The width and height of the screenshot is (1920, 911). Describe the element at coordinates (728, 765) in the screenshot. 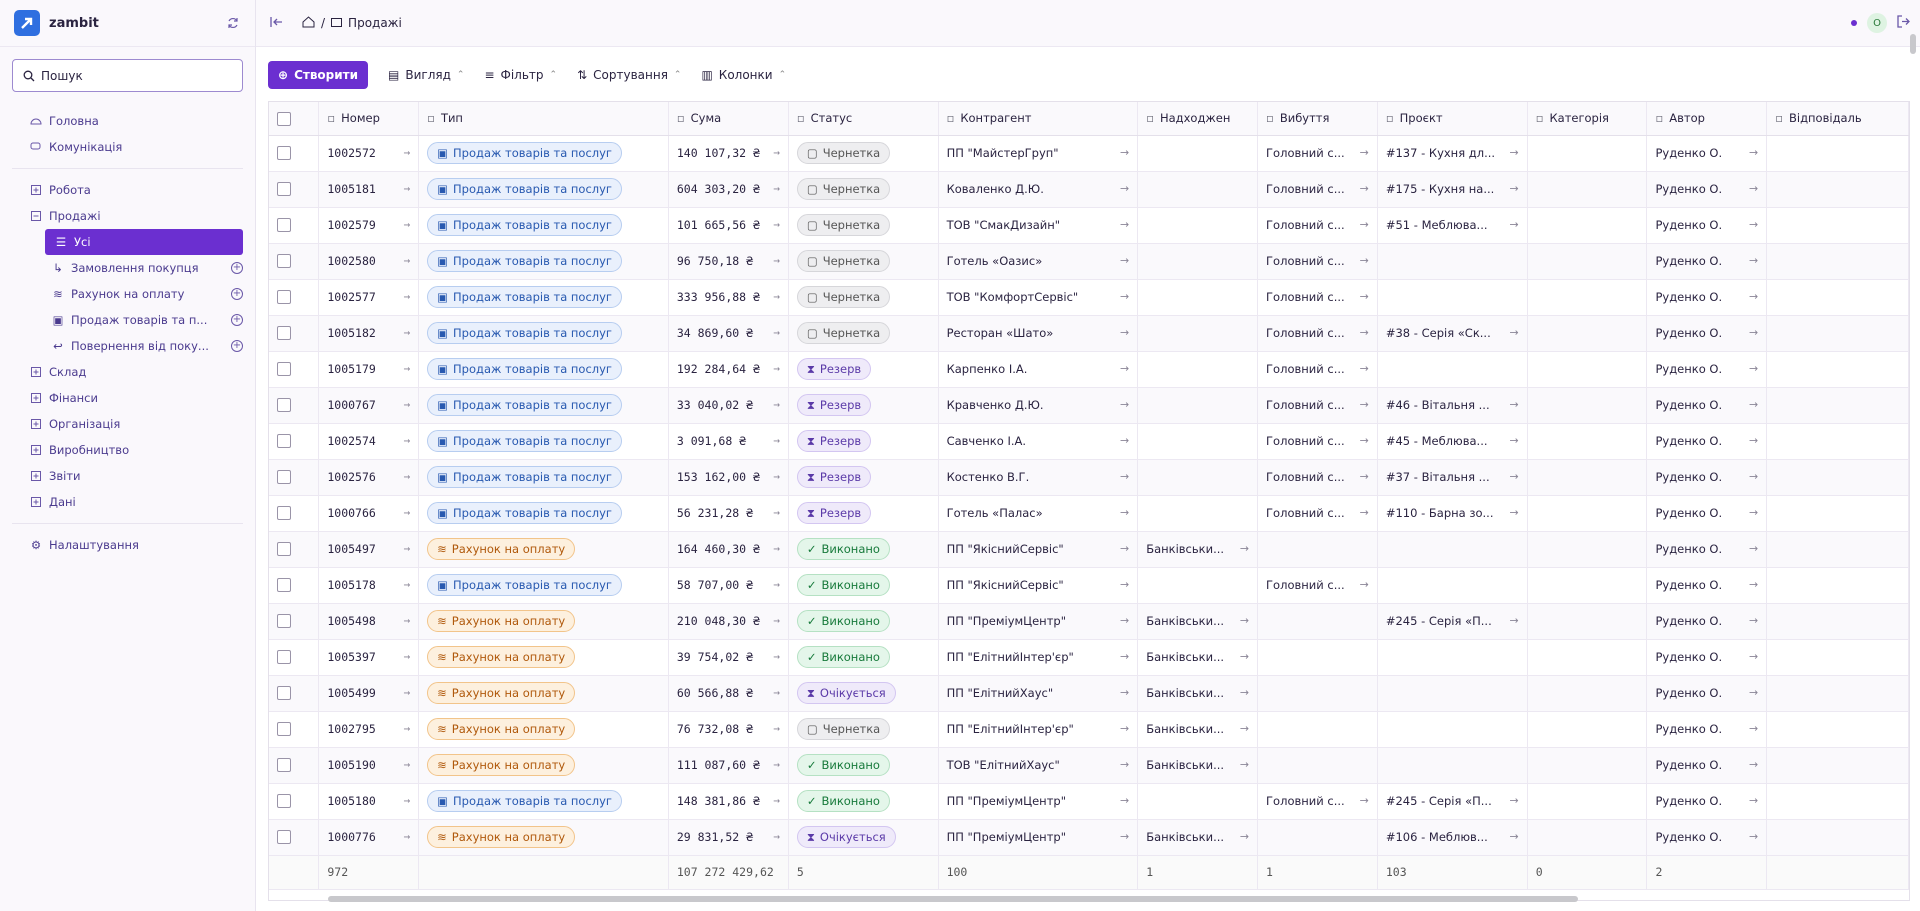

I see `cell-sum: 111 087,60 ₴ →` at that location.